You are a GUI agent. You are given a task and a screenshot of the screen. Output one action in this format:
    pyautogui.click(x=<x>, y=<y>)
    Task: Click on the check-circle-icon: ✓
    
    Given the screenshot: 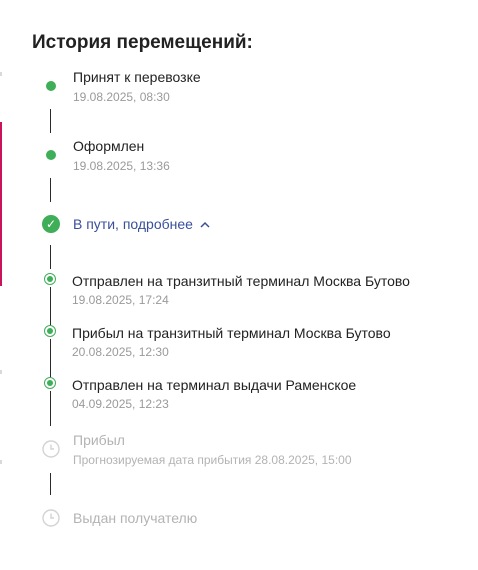 What is the action you would take?
    pyautogui.click(x=51, y=224)
    